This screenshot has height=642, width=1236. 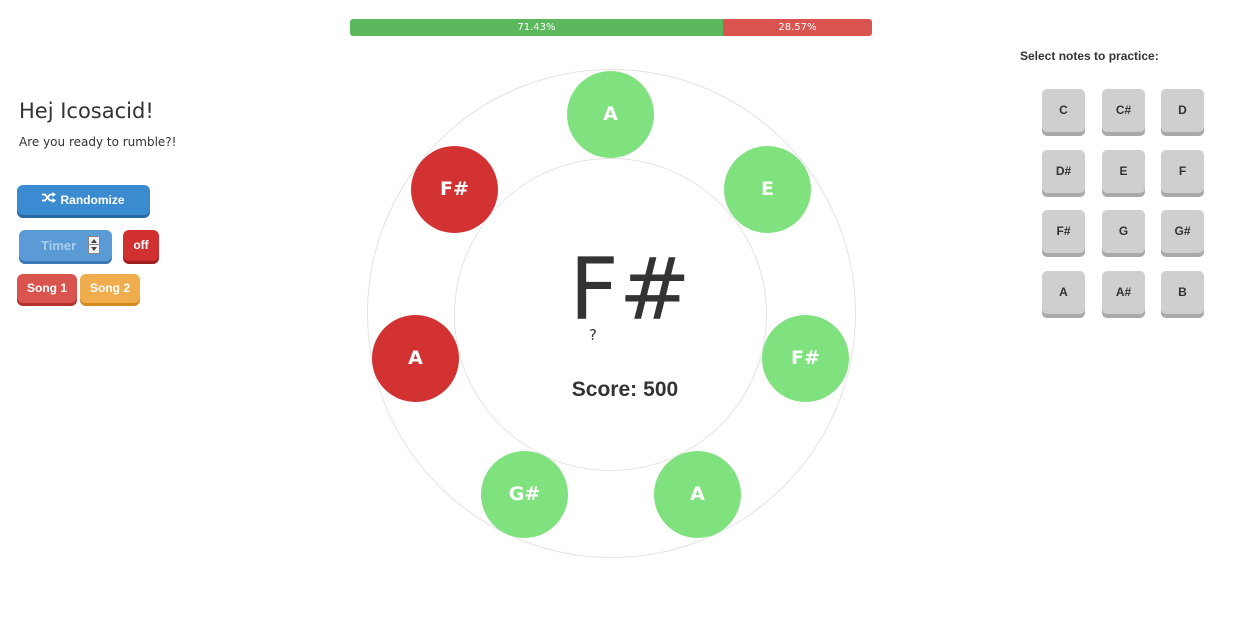 What do you see at coordinates (524, 494) in the screenshot?
I see `note-circle: G#` at bounding box center [524, 494].